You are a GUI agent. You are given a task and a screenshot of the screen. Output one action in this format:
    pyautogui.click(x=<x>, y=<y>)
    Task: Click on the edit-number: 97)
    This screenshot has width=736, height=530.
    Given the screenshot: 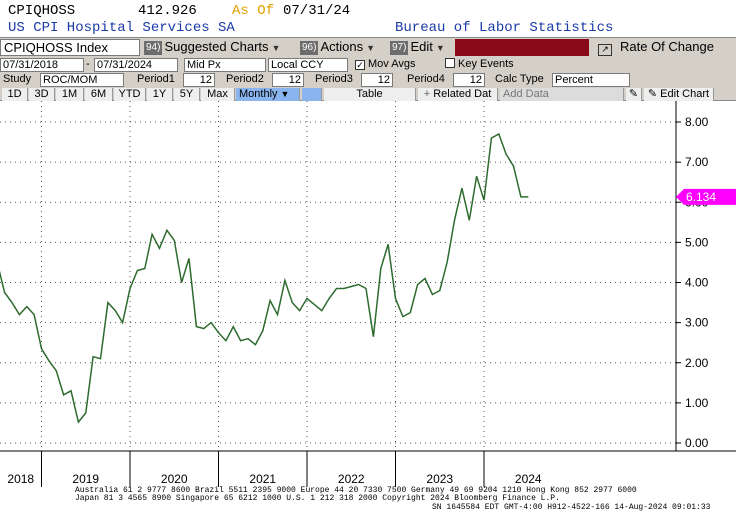 What is the action you would take?
    pyautogui.click(x=399, y=47)
    